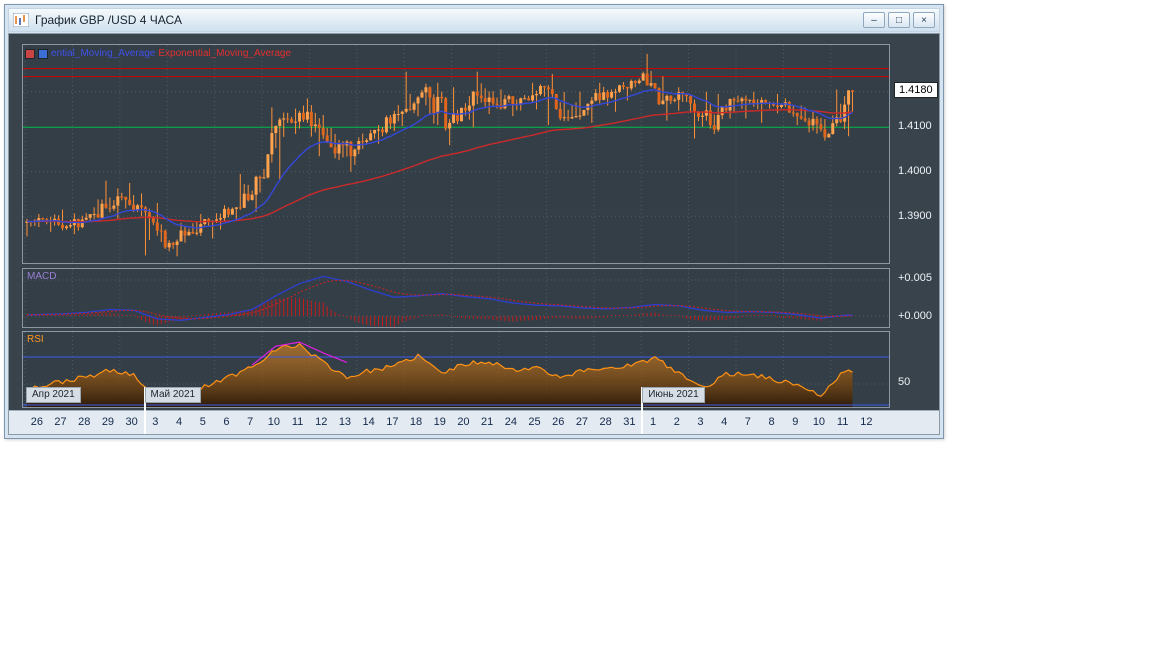  Describe the element at coordinates (440, 165) in the screenshot. I see `ema-line` at that location.